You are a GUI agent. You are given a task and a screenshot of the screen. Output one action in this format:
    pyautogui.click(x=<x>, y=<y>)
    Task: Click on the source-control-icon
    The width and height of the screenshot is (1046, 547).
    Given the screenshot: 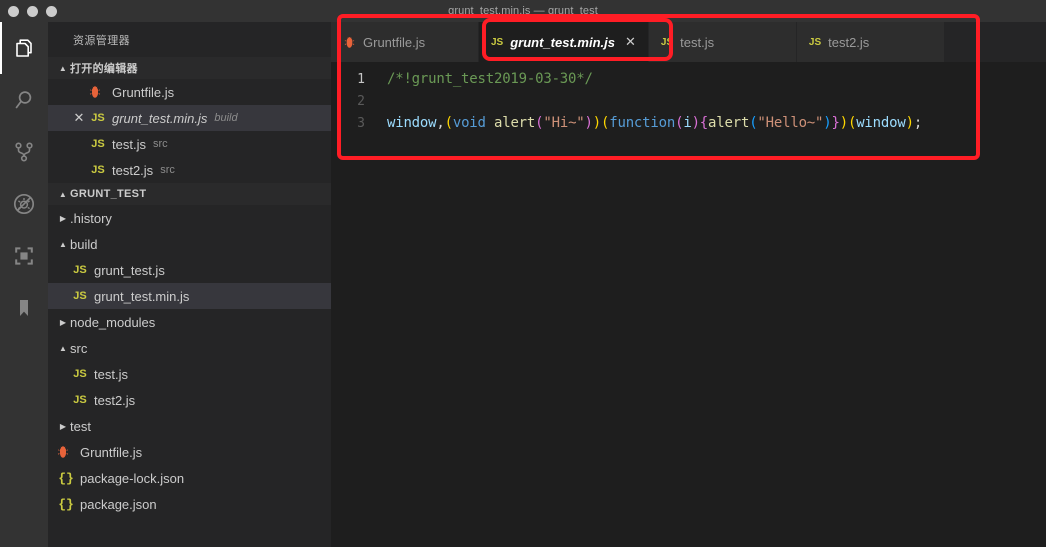 What is the action you would take?
    pyautogui.click(x=24, y=152)
    